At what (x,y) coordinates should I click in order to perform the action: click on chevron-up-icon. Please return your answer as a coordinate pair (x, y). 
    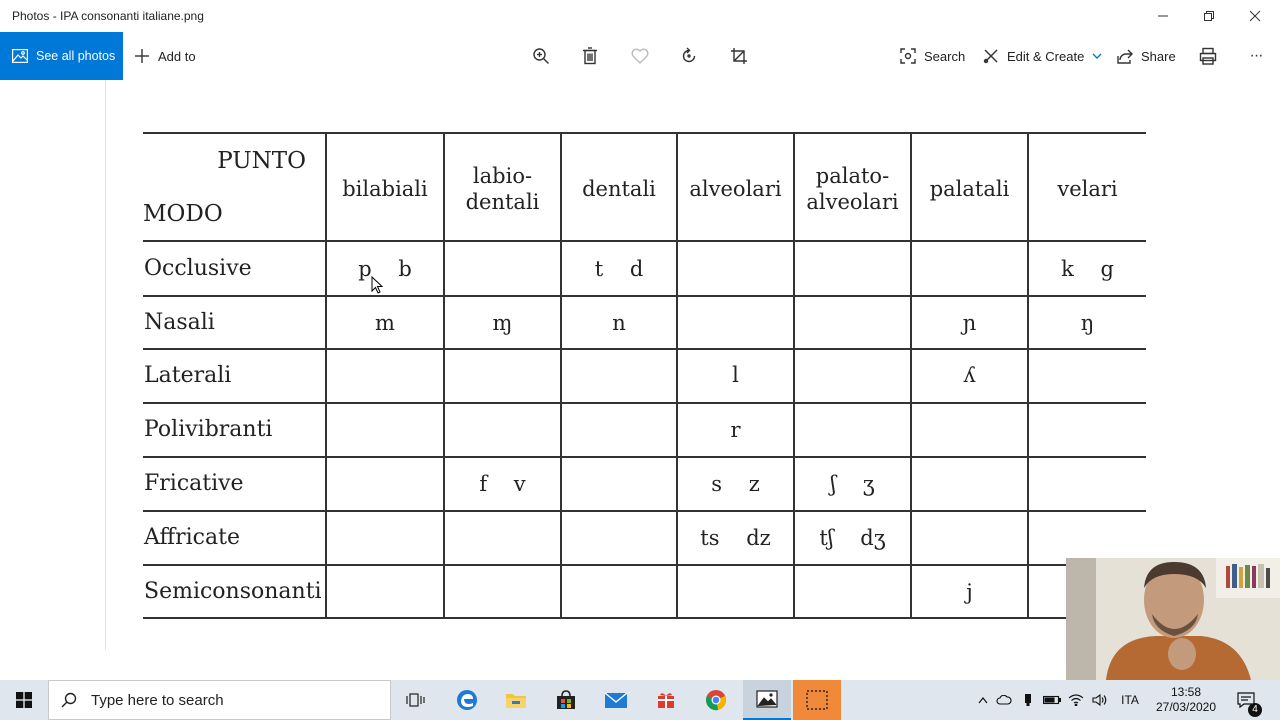
    Looking at the image, I should click on (983, 700).